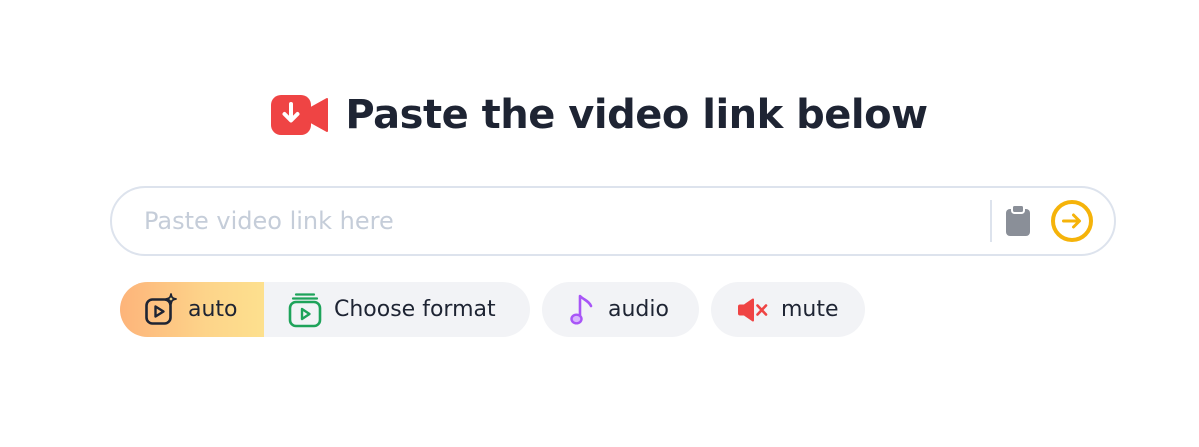 The image size is (1199, 447). I want to click on music-note-icon, so click(581, 309).